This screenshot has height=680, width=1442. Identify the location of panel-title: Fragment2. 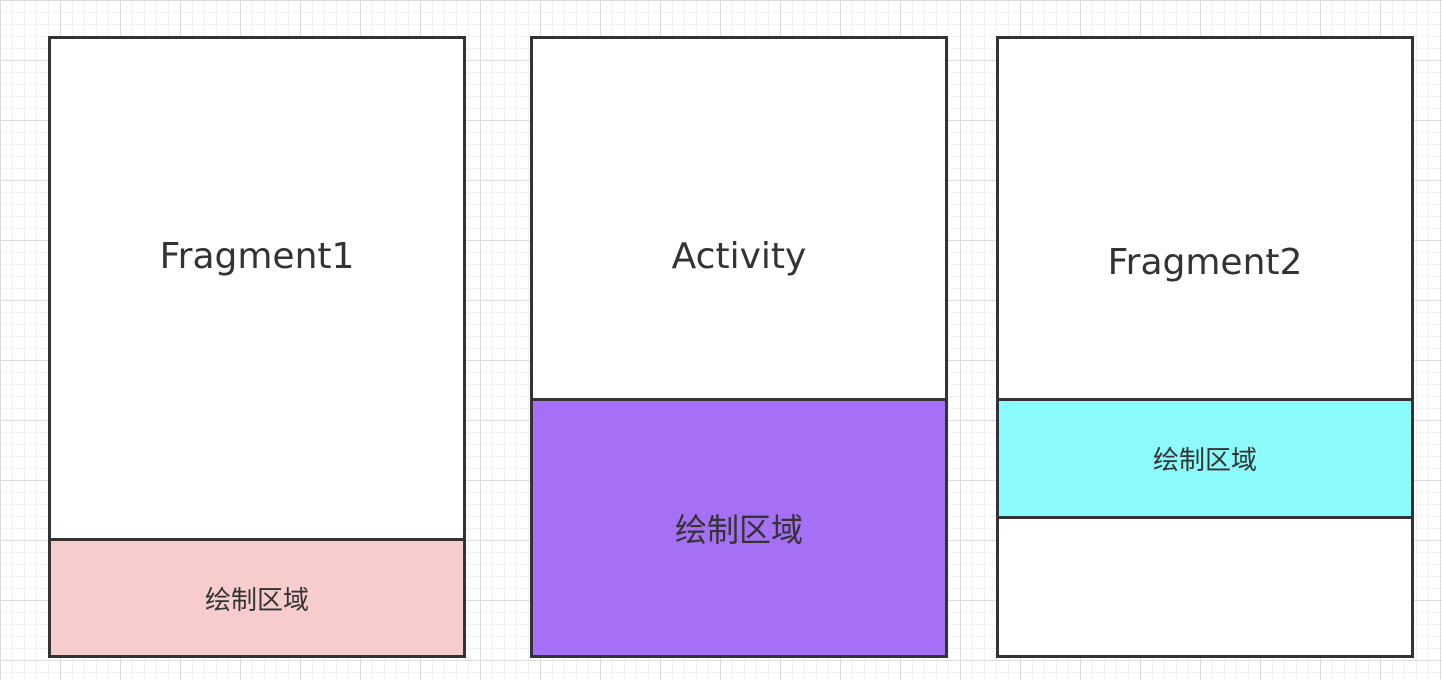
(1205, 262).